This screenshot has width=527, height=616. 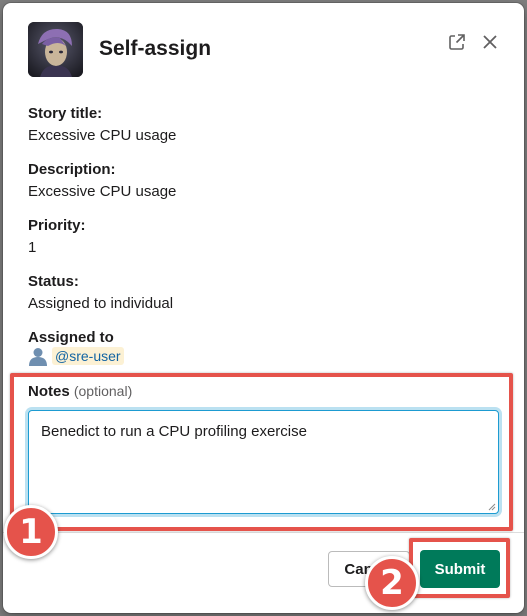 I want to click on submit-highlight-box, so click(x=459, y=568).